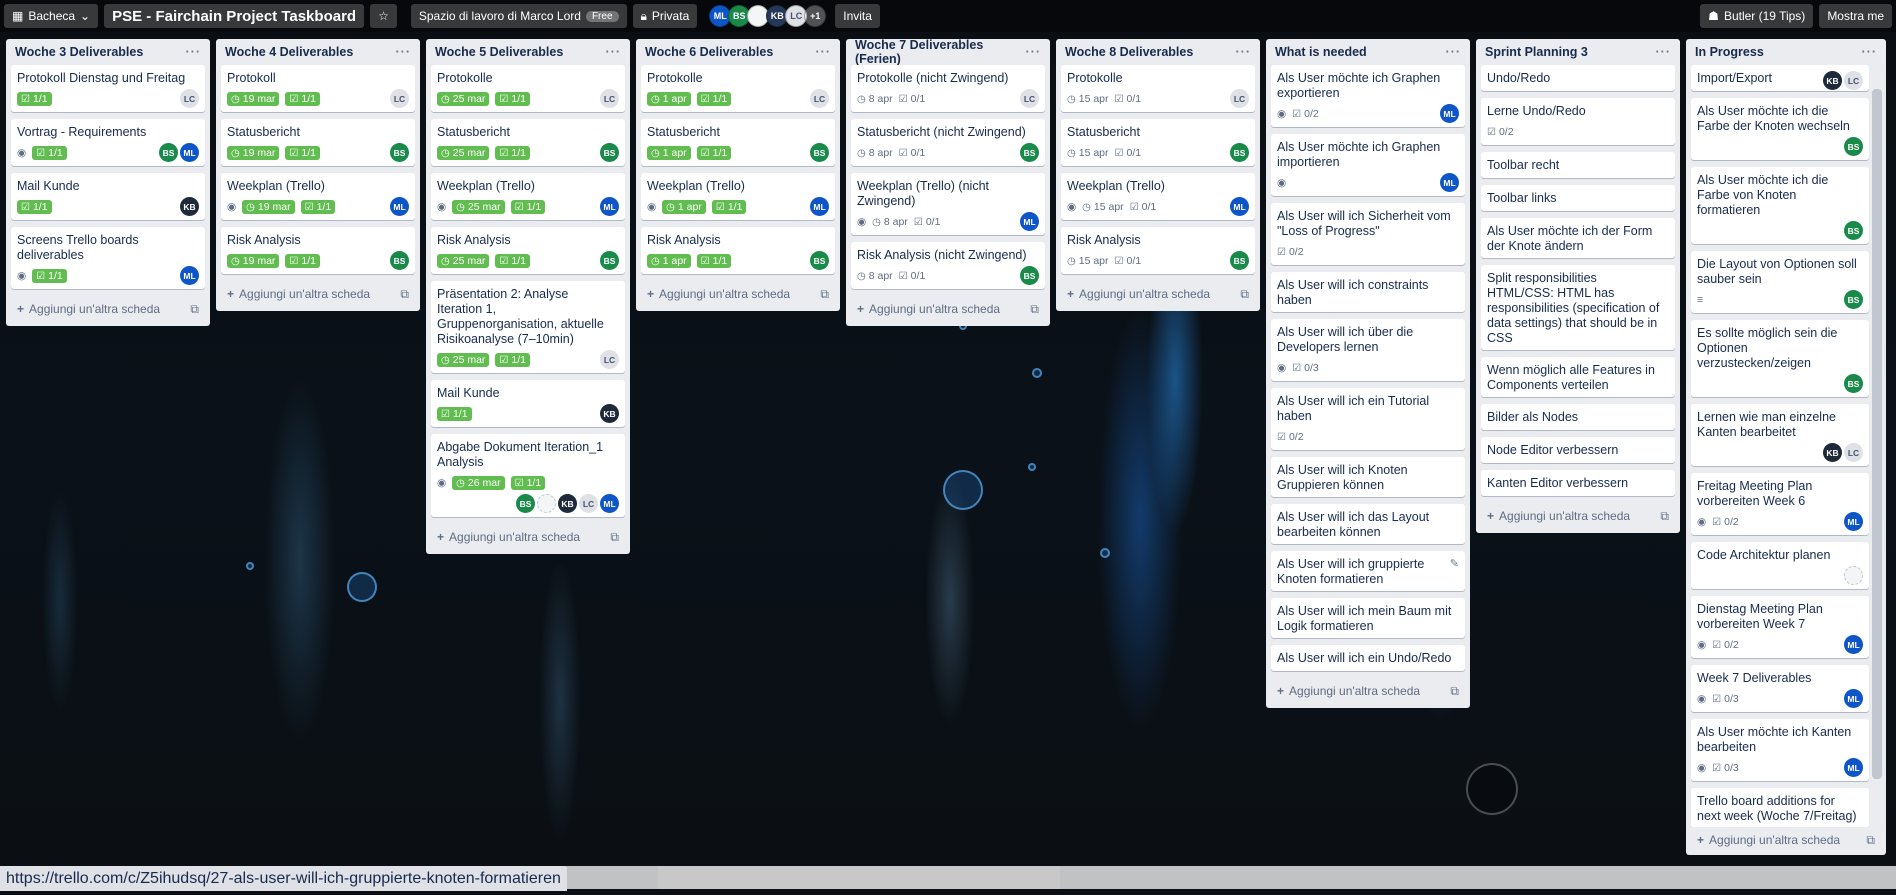  I want to click on card: Weekplan (Trello) ◉ ◷ 15 apr ☑ 0/1 ML, so click(1158, 196).